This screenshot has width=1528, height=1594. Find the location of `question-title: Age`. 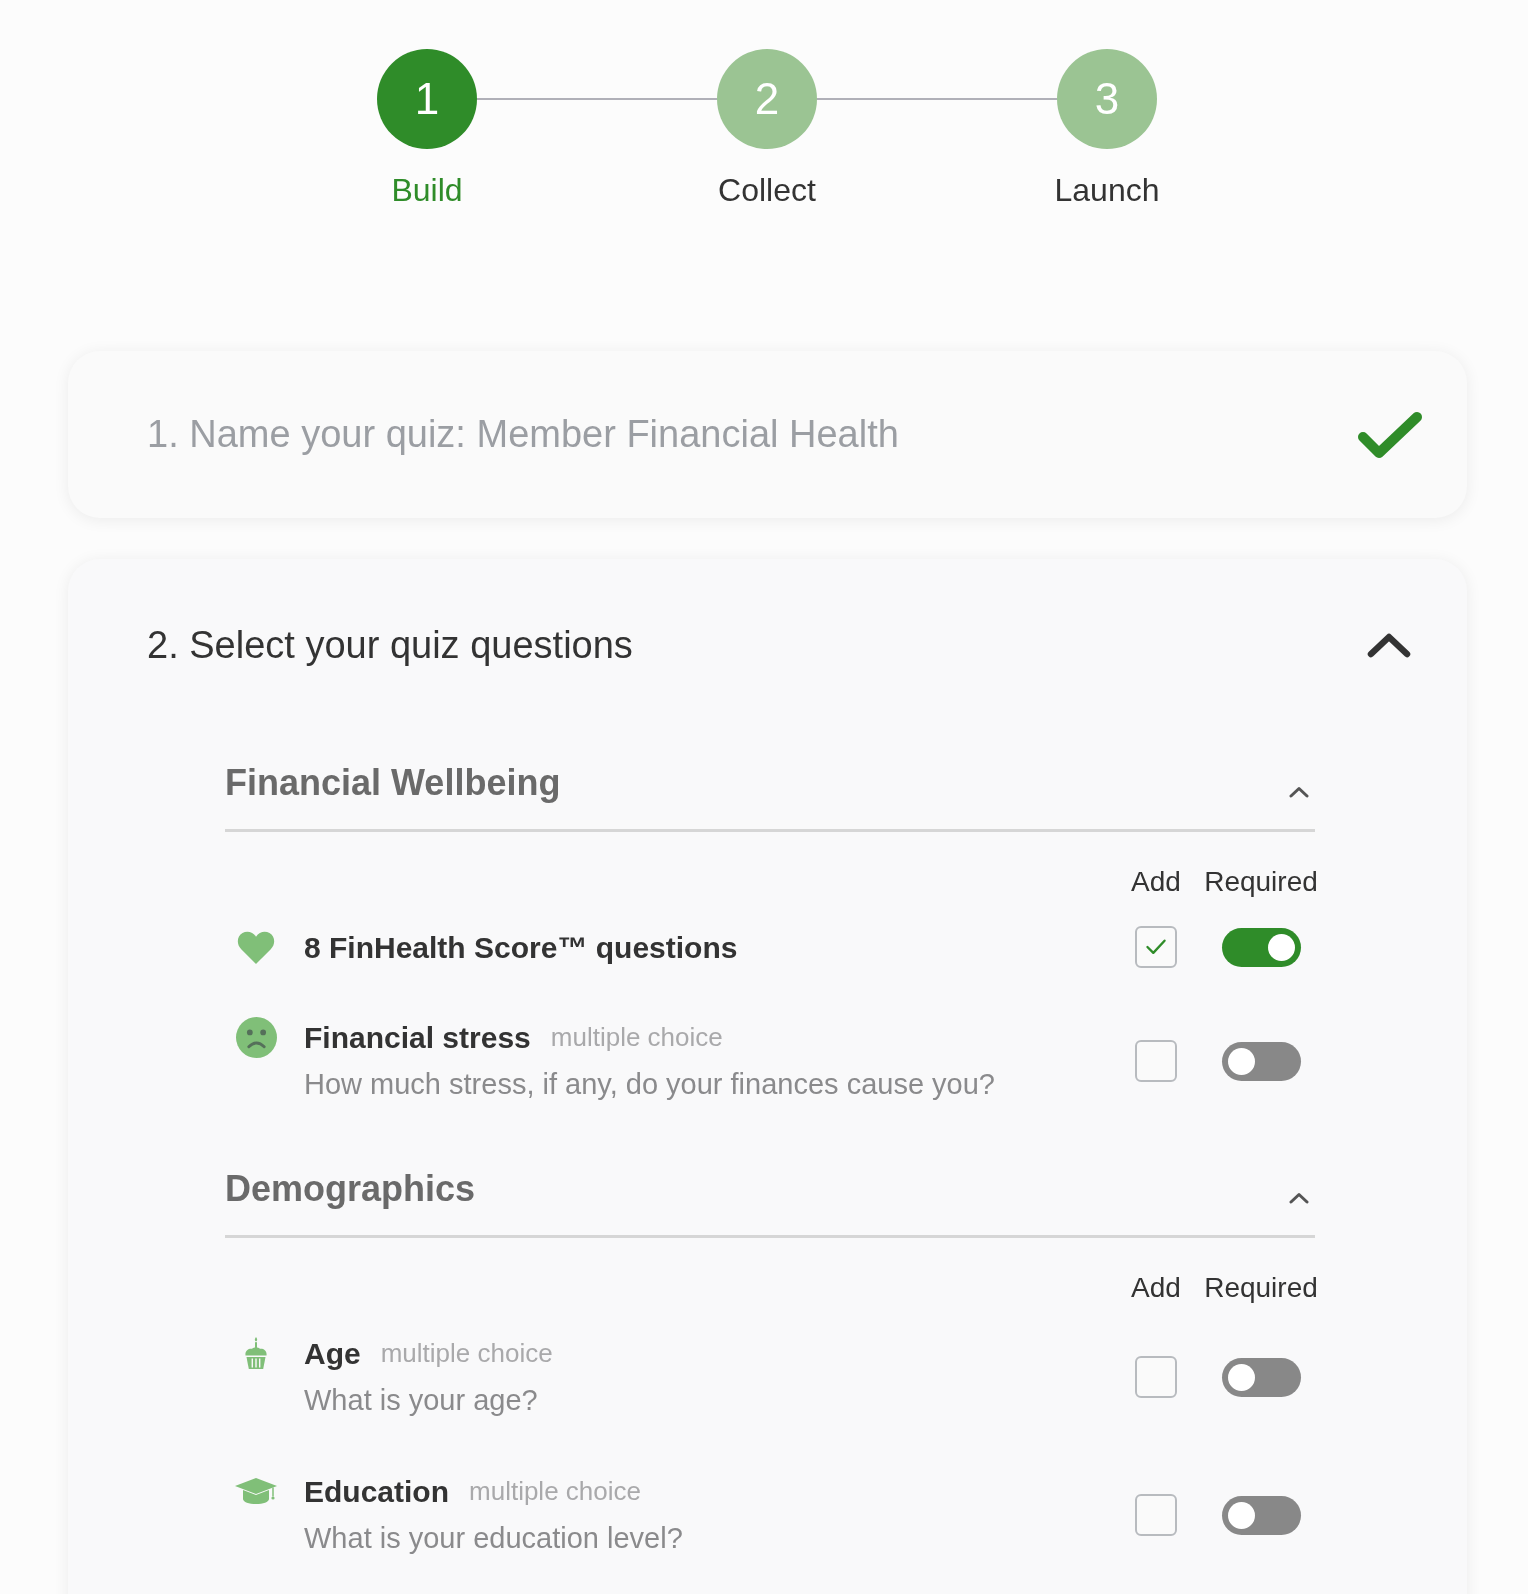

question-title: Age is located at coordinates (332, 1353).